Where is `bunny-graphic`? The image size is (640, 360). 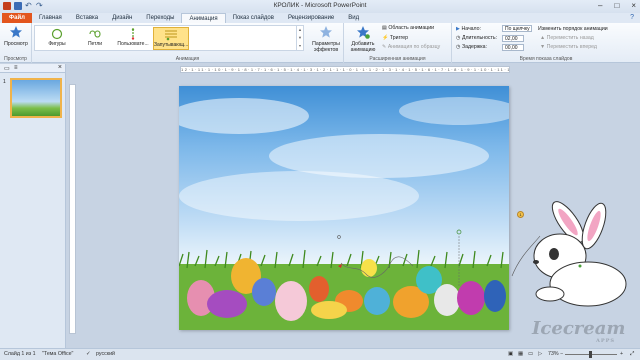
bunny-graphic is located at coordinates (575, 255).